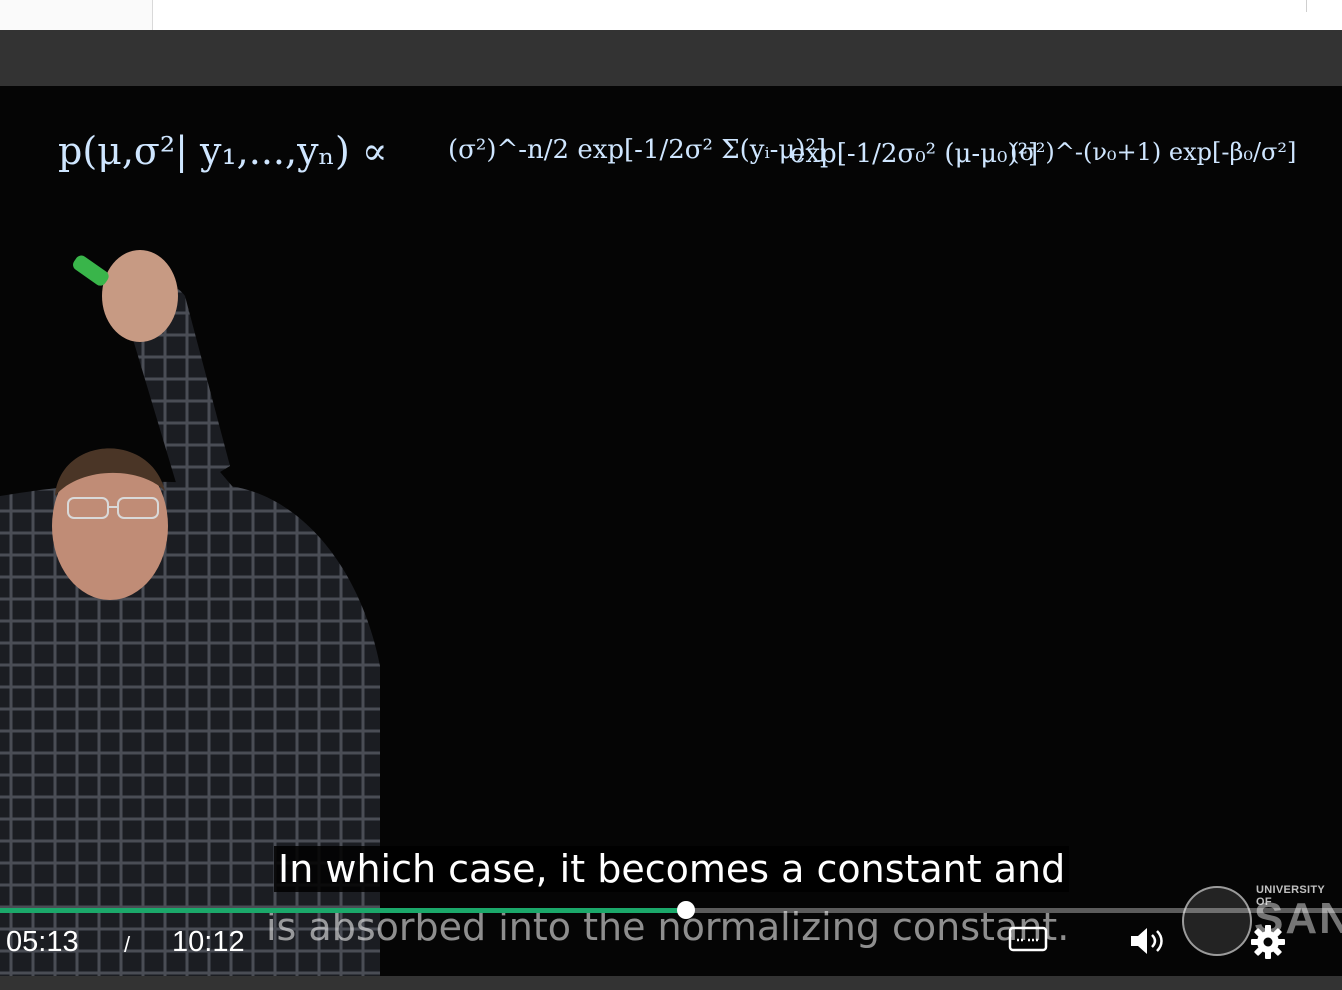  Describe the element at coordinates (671, 983) in the screenshot. I see `page-bottom-band` at that location.